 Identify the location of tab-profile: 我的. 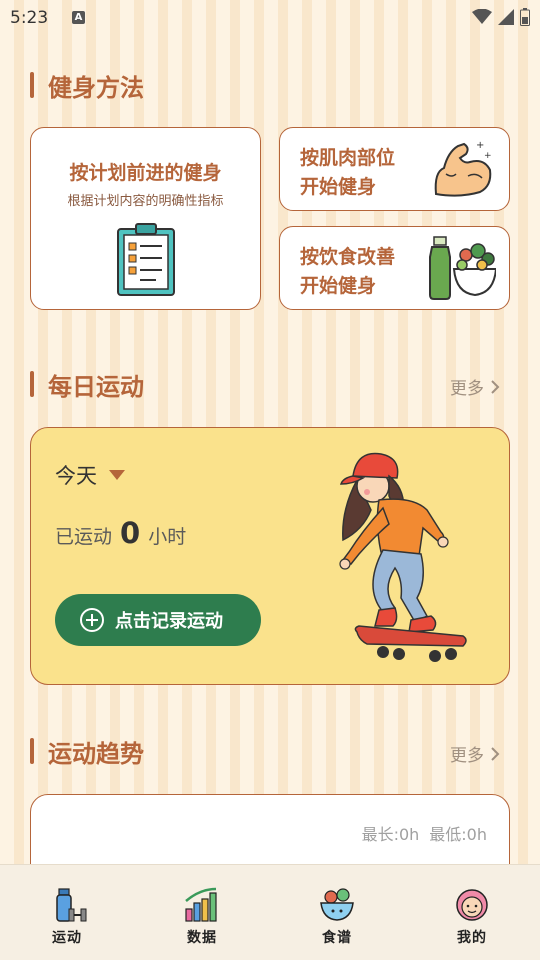
(472, 917).